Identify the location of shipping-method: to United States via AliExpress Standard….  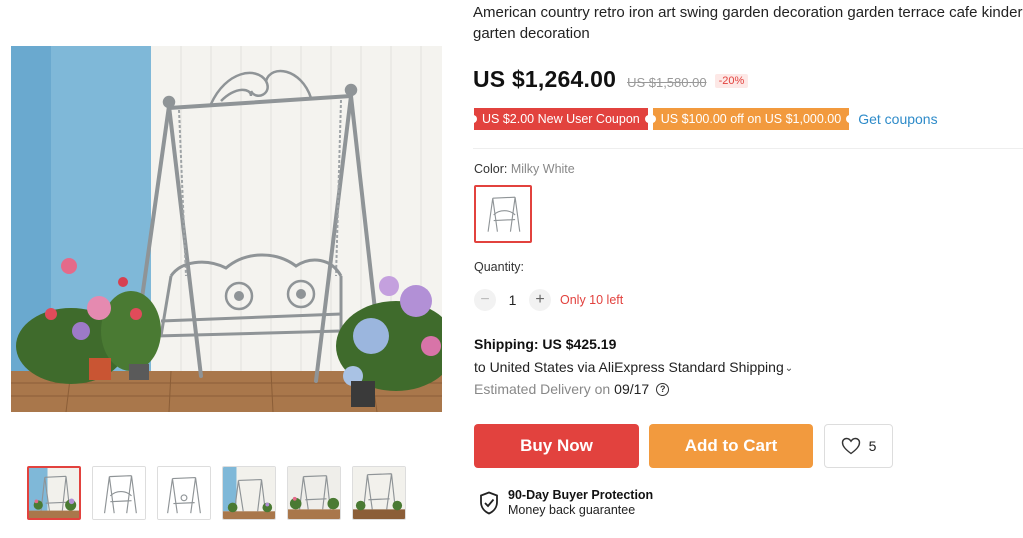
(633, 367).